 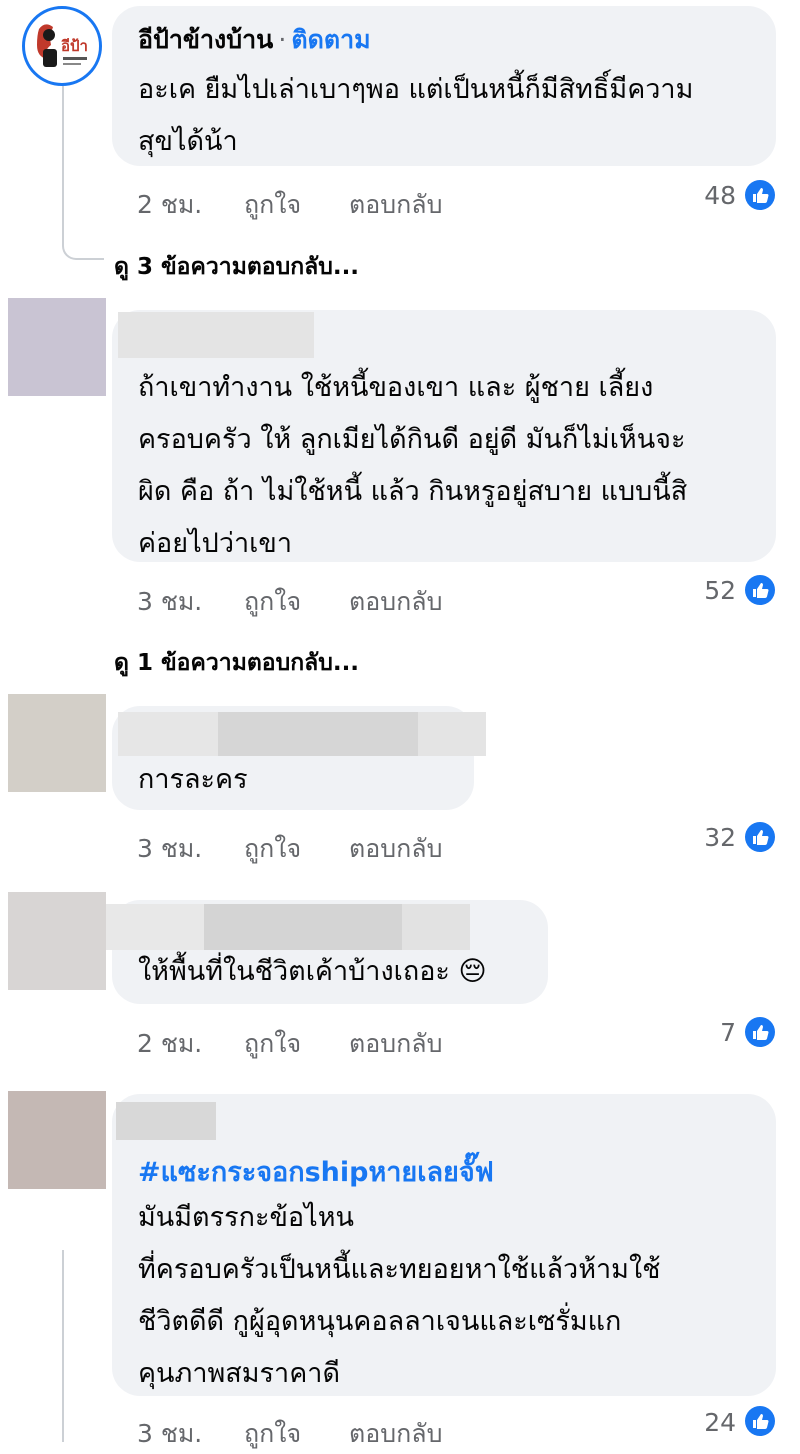 I want to click on comment-bubble: ให้พื้นที่ในชีวิตเค้าบ้างเถอะ 😔, so click(x=327, y=952).